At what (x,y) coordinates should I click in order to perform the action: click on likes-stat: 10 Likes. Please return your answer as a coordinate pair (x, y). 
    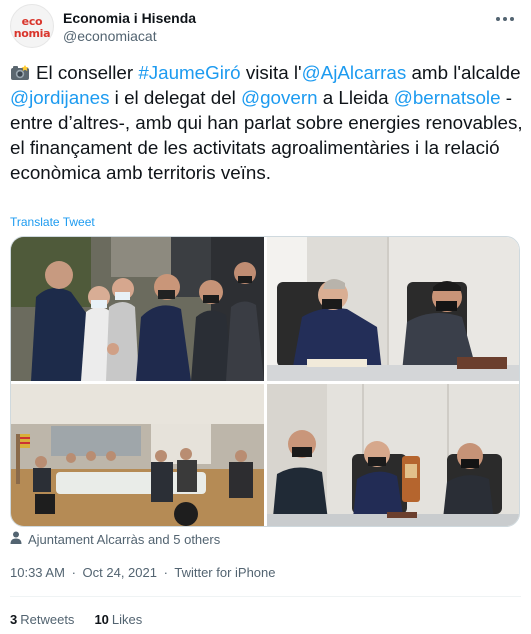
    Looking at the image, I should click on (118, 619).